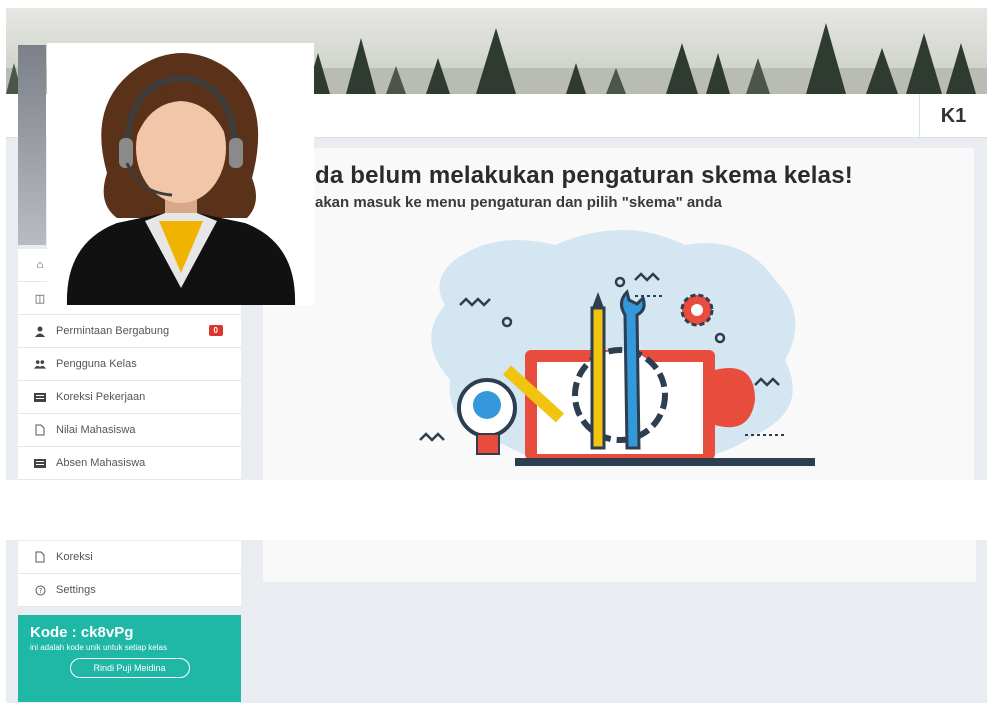  I want to click on avatar, so click(180, 174).